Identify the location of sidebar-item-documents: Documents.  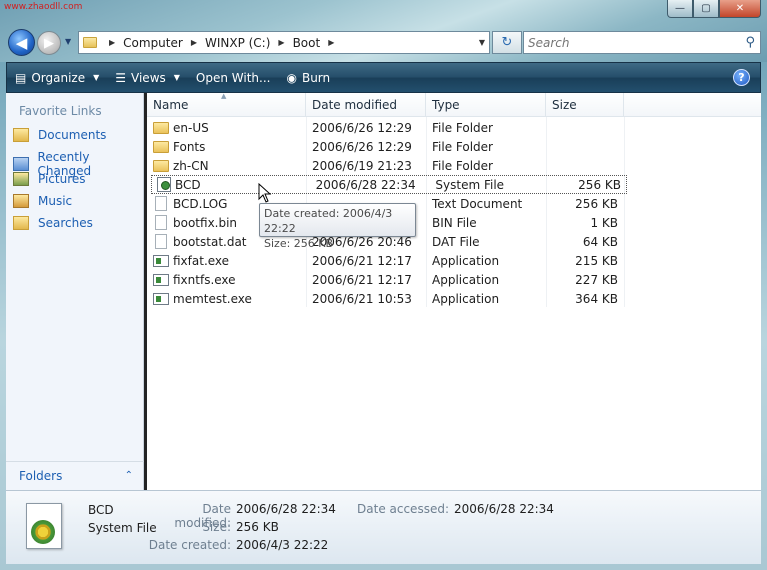
(59, 135).